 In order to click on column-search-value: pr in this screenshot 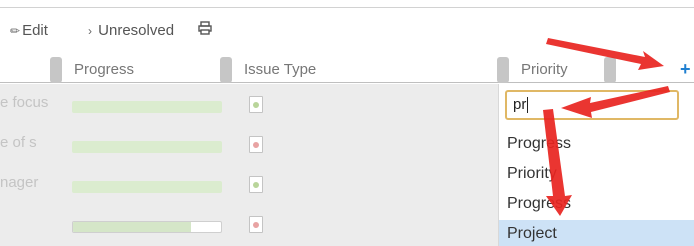, I will do `click(520, 104)`.